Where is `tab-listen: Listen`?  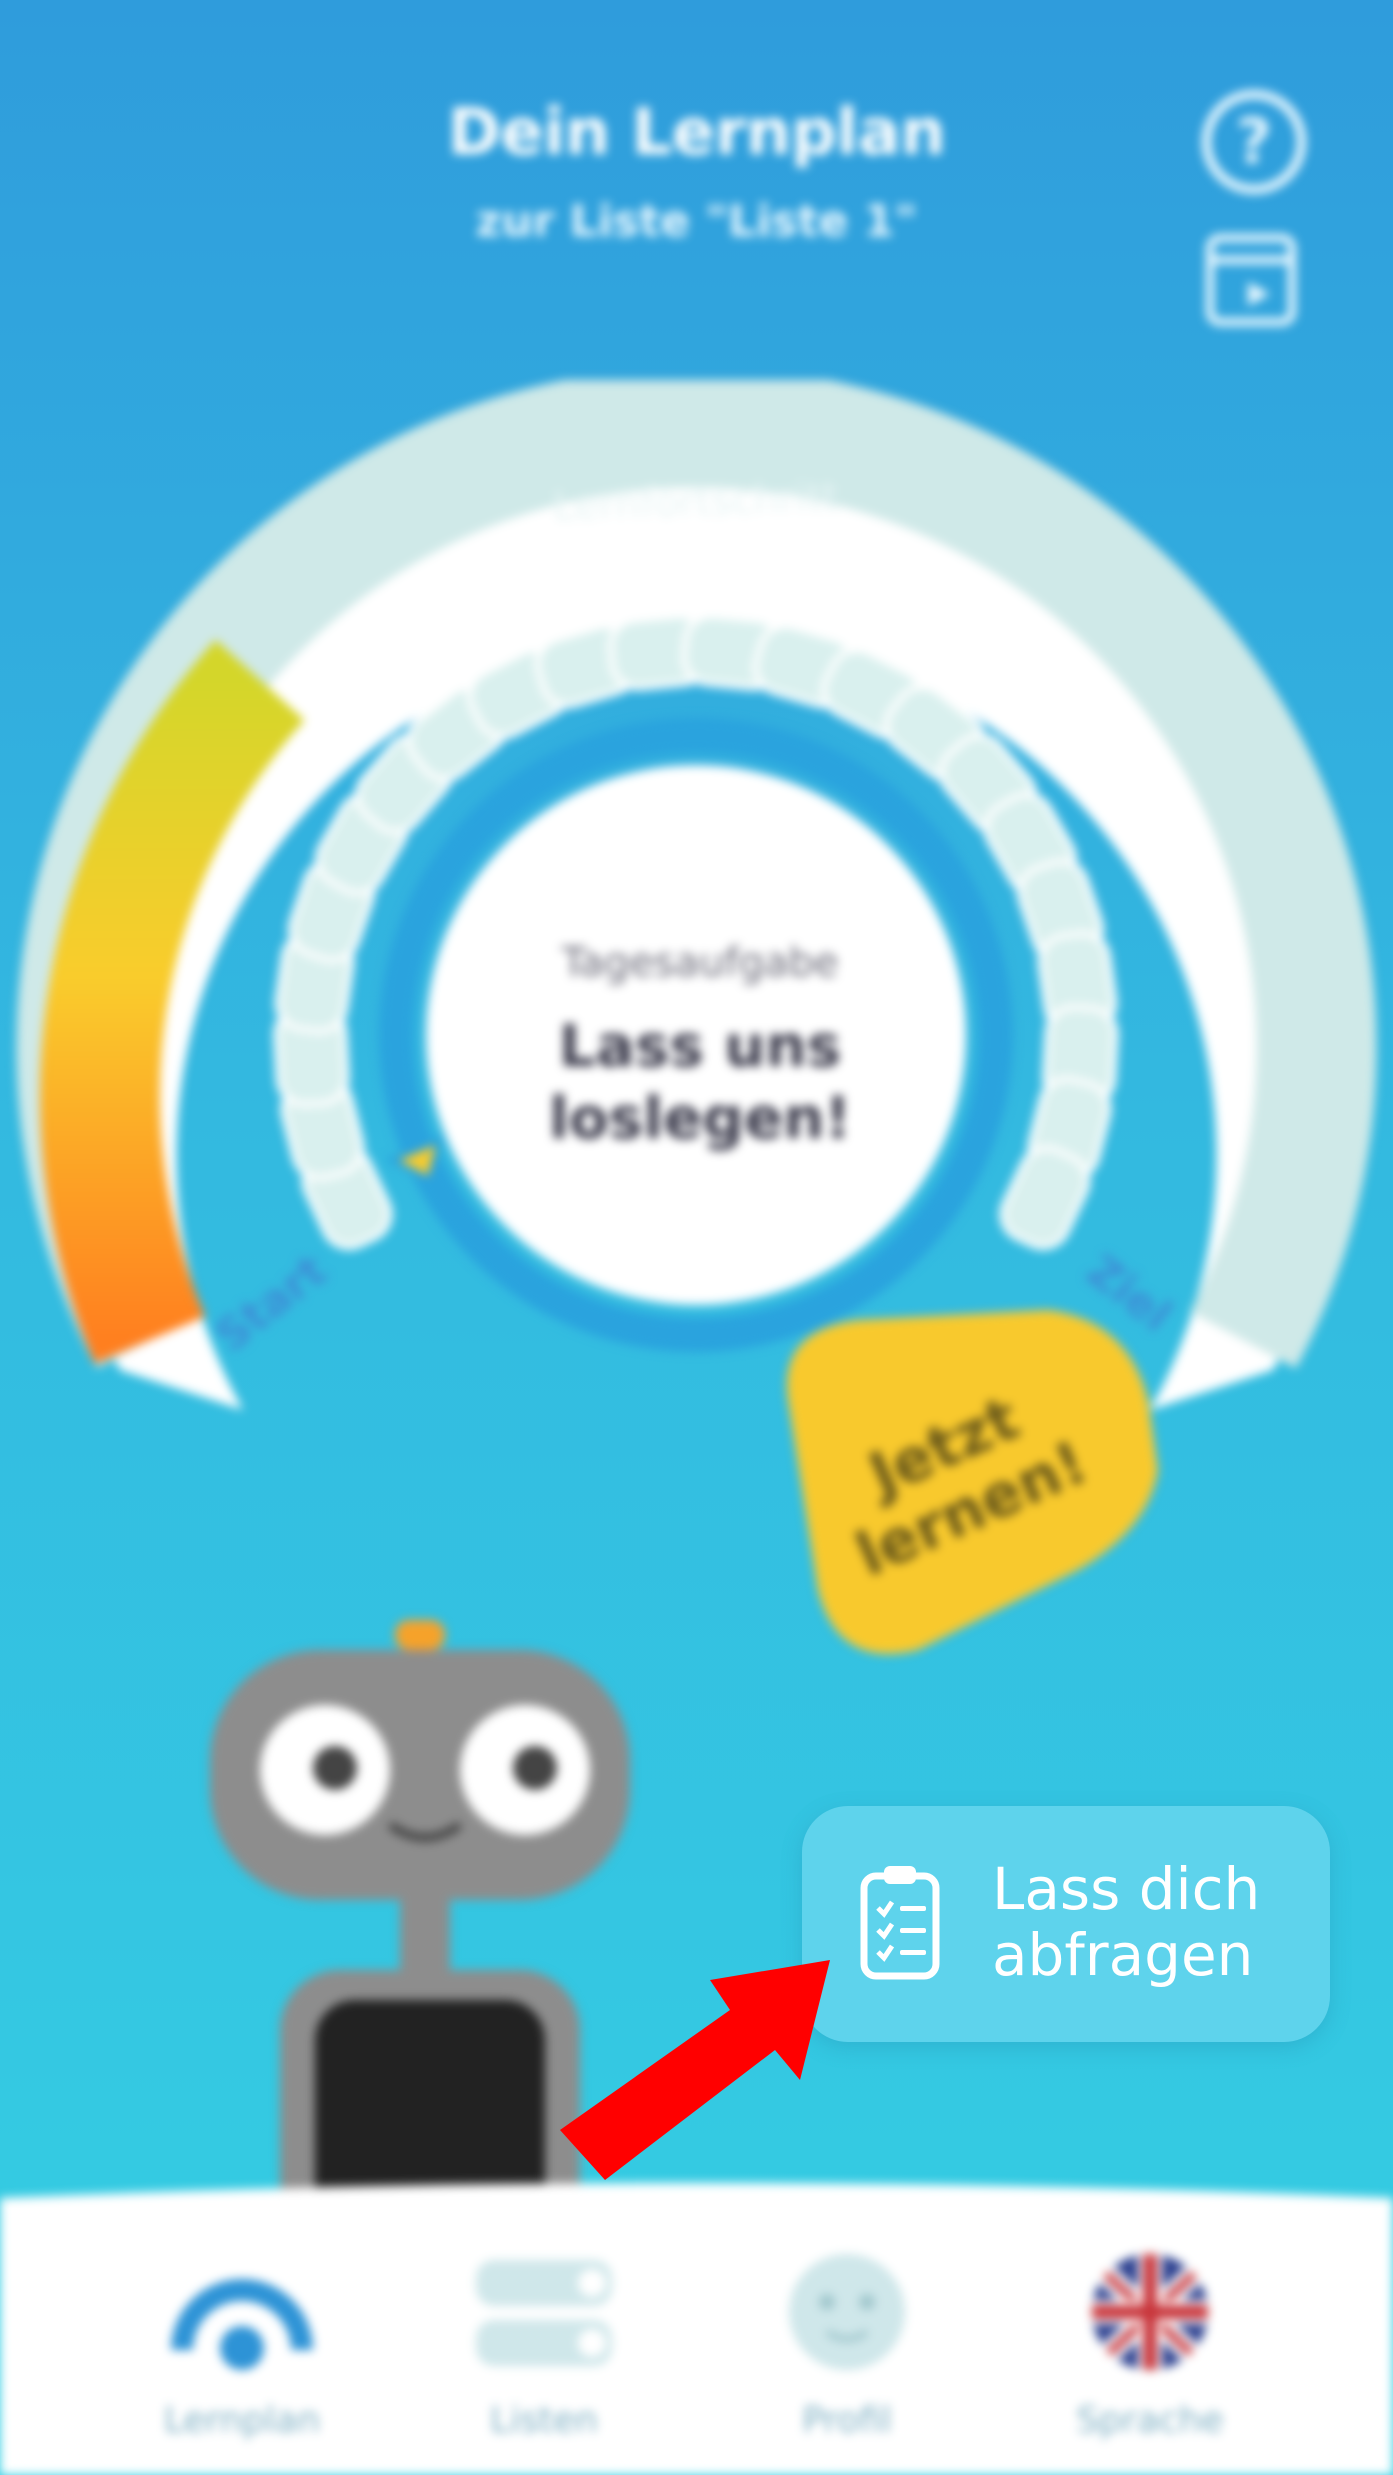 tab-listen: Listen is located at coordinates (544, 2350).